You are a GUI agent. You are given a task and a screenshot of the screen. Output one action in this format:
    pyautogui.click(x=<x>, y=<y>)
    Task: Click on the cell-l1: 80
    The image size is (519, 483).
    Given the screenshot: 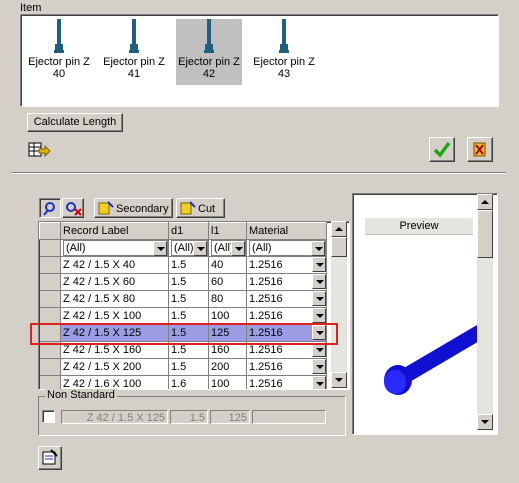 What is the action you would take?
    pyautogui.click(x=227, y=299)
    